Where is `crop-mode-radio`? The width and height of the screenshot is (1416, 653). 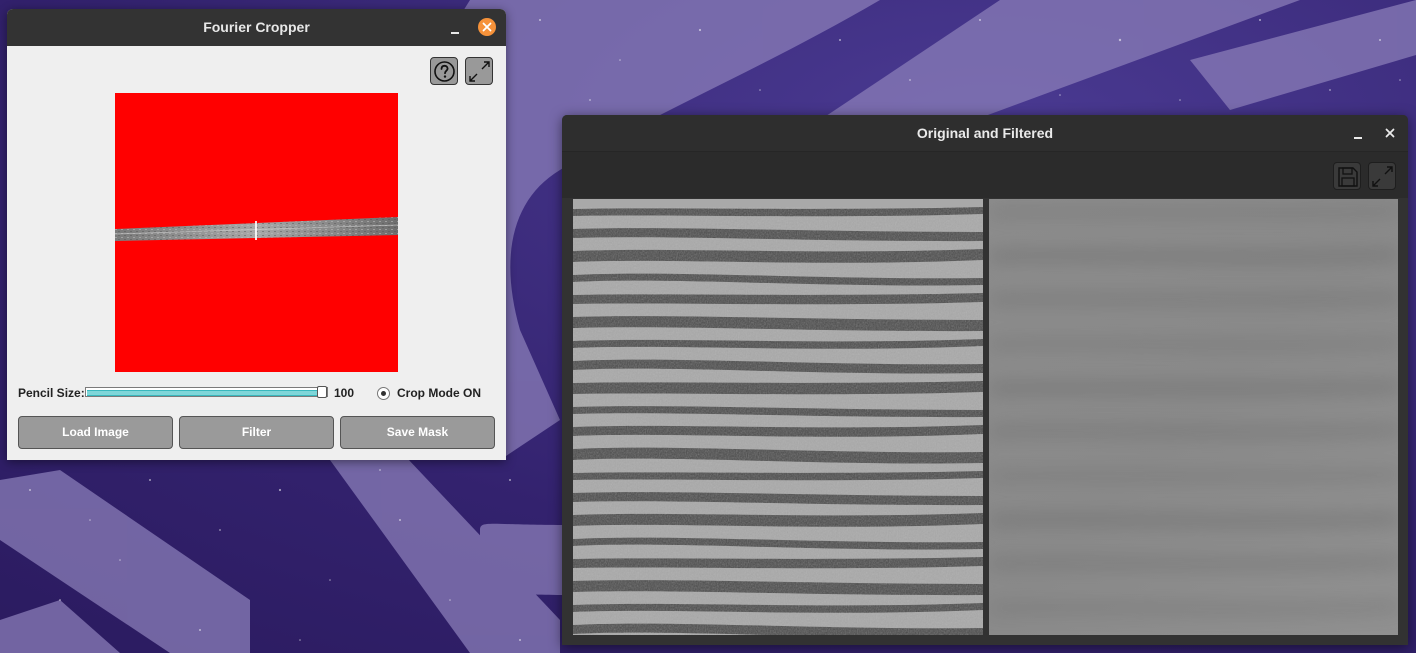 crop-mode-radio is located at coordinates (383, 393).